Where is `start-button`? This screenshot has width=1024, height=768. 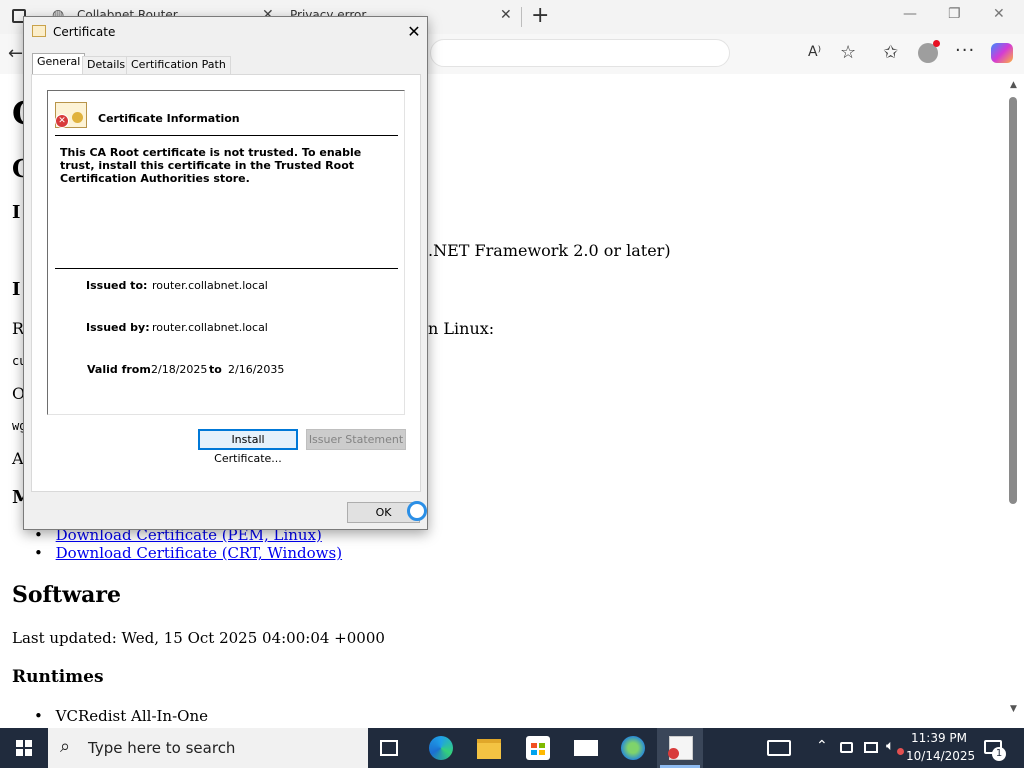 start-button is located at coordinates (24, 748).